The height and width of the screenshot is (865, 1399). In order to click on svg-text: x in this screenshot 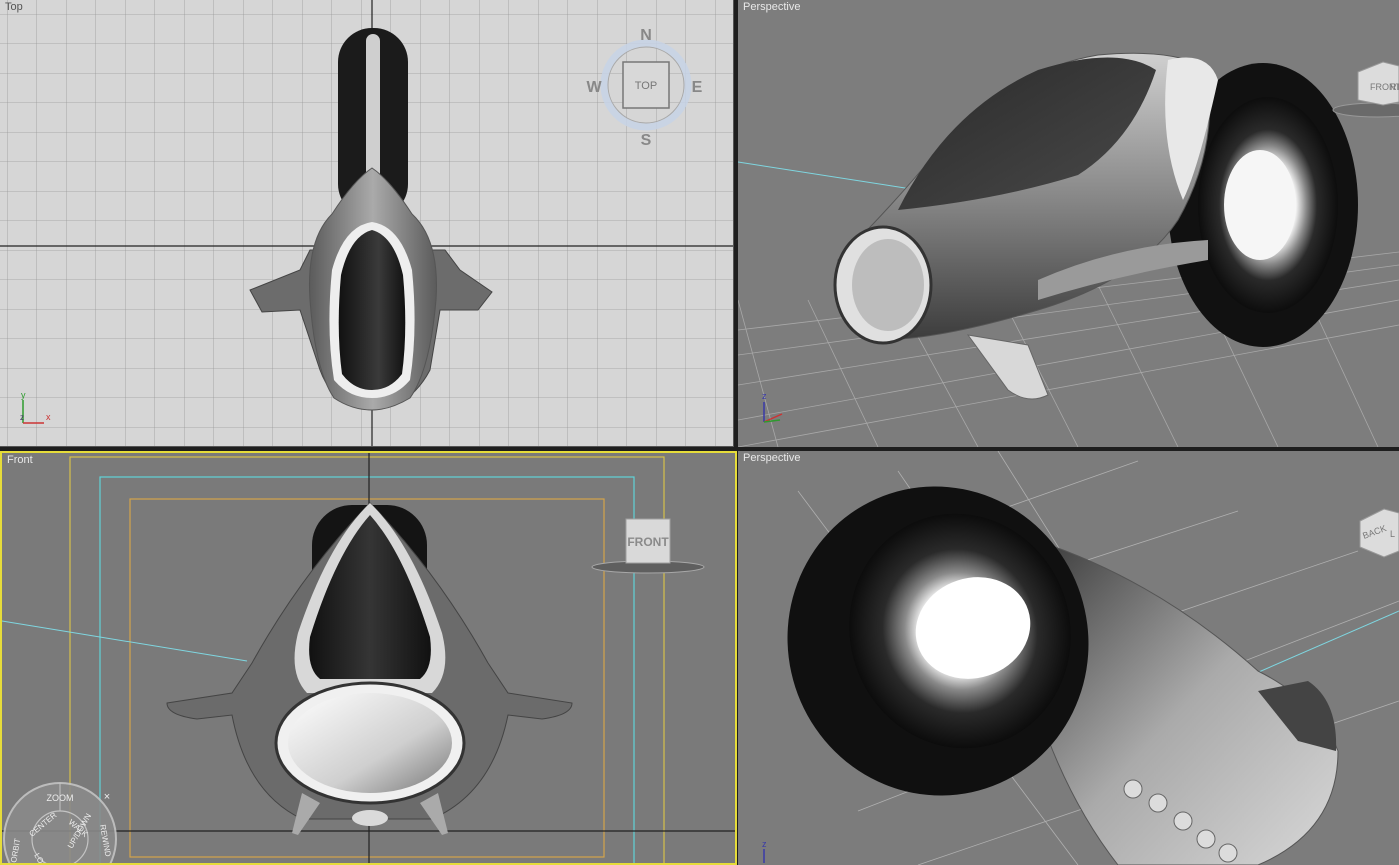, I will do `click(48, 417)`.